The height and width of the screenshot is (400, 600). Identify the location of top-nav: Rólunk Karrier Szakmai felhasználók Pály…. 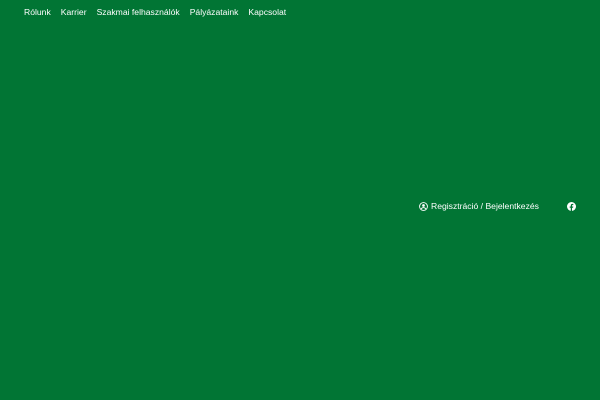
(155, 12).